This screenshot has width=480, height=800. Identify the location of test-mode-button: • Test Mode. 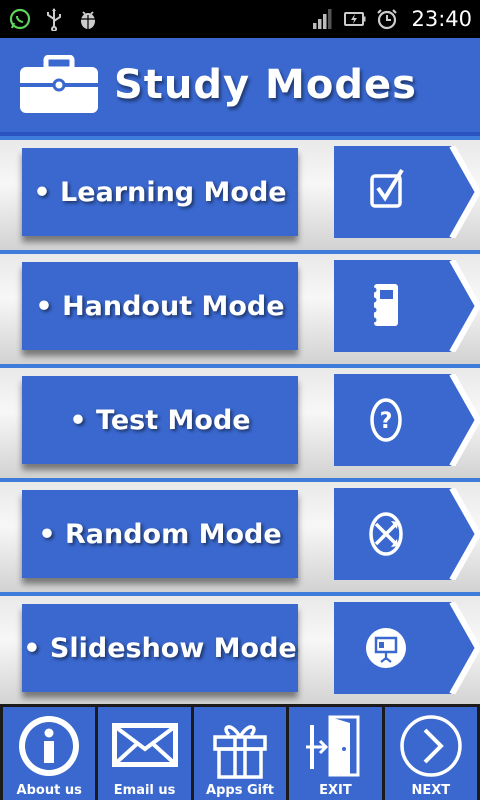
(160, 420).